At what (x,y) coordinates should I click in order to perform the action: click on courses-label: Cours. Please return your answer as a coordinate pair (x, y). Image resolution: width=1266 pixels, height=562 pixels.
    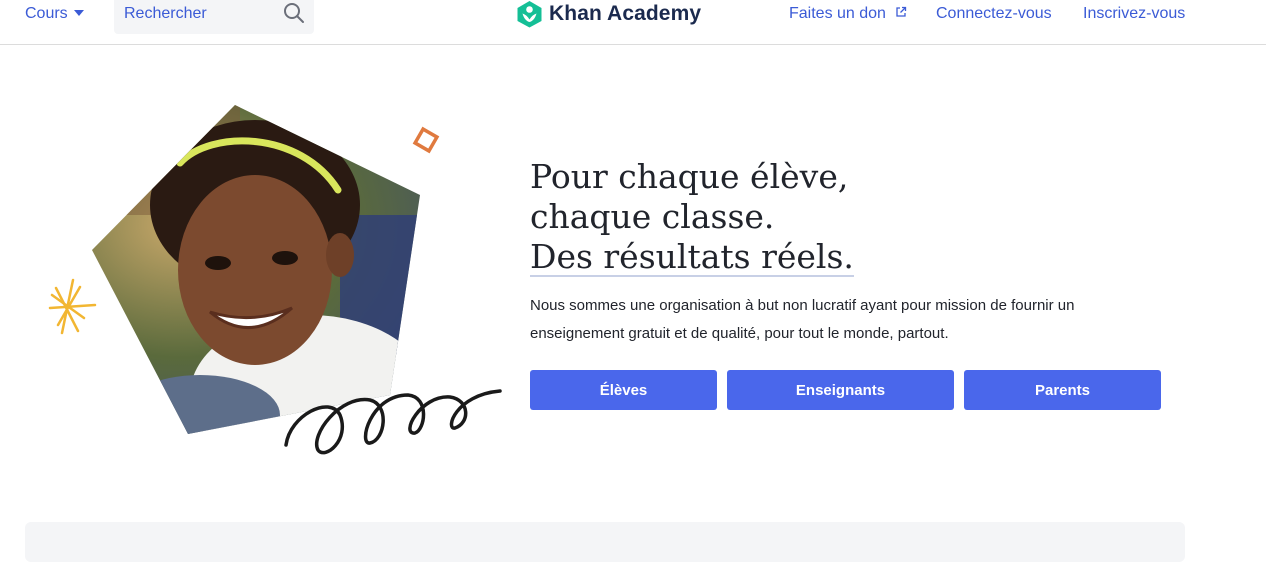
    Looking at the image, I should click on (46, 13).